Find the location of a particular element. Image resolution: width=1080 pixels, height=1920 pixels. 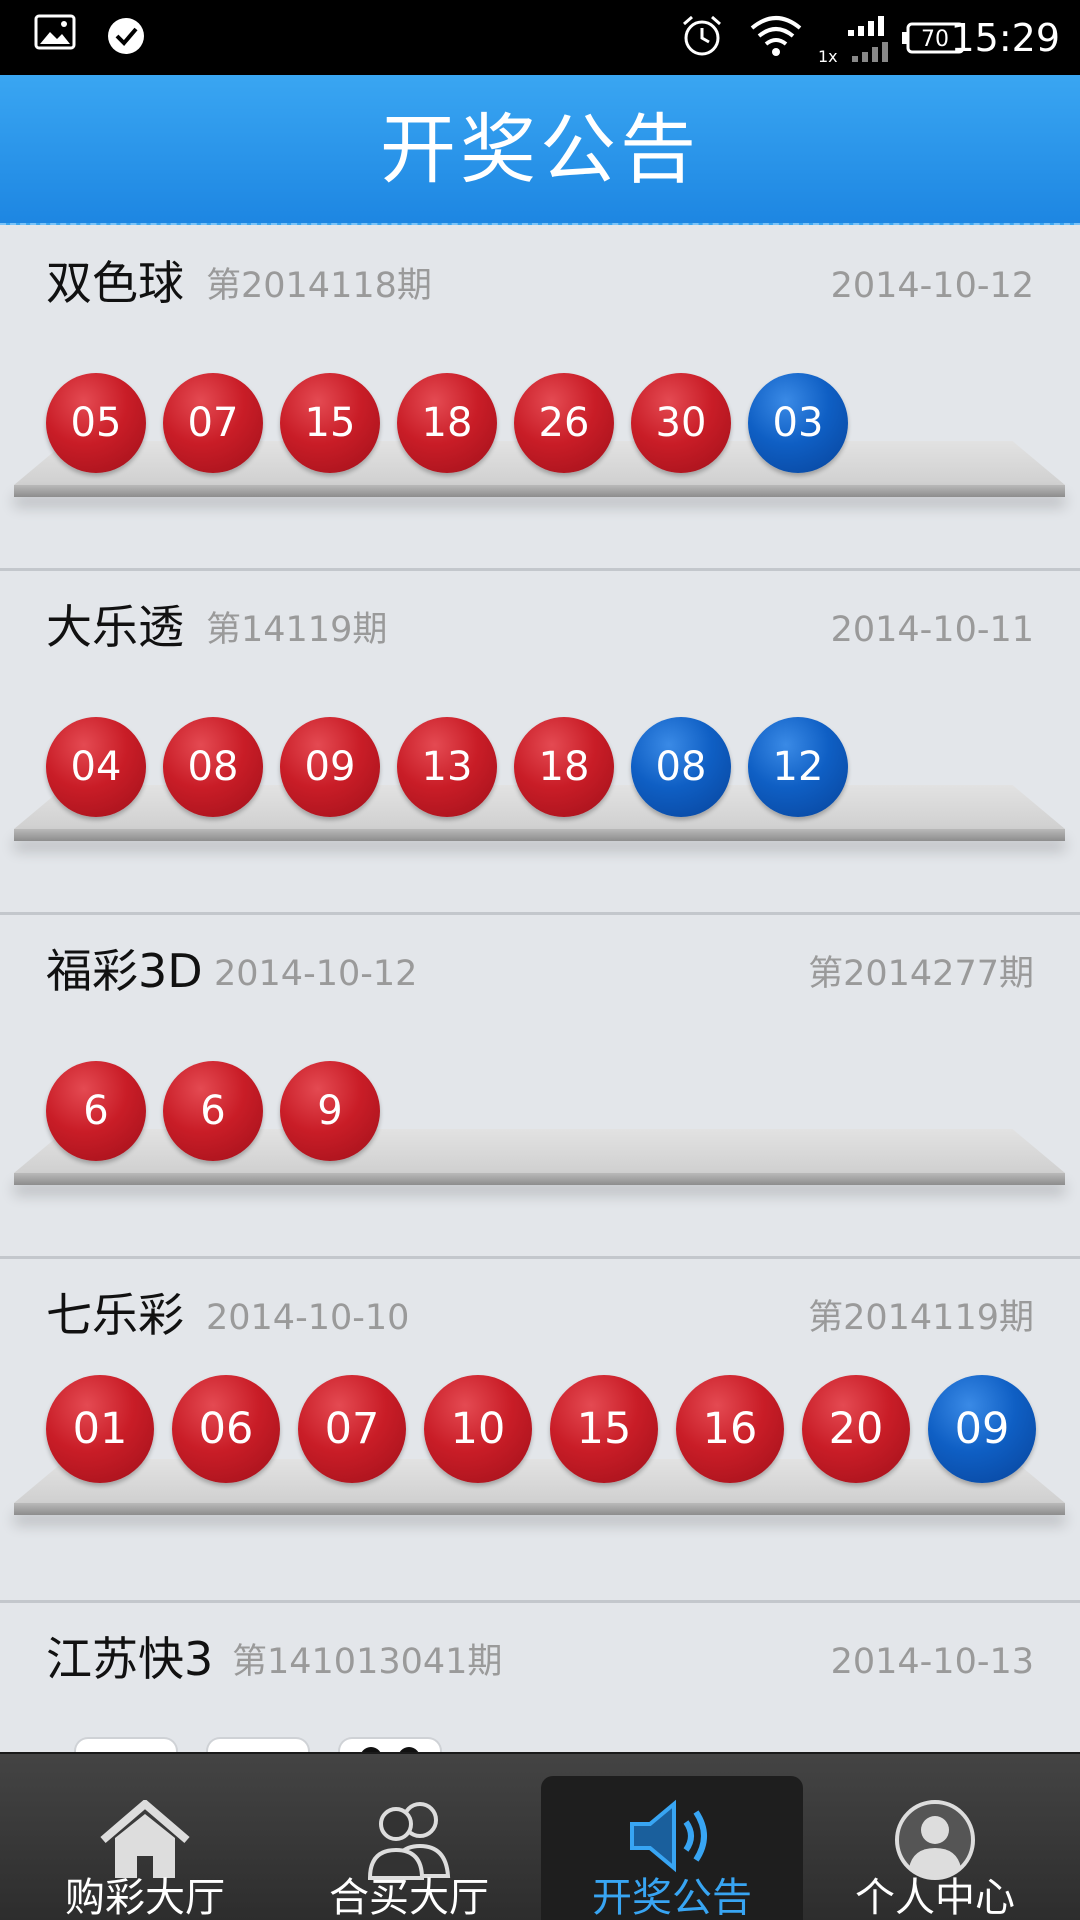

tab-draw-results: 开奖公告 is located at coordinates (672, 1848).